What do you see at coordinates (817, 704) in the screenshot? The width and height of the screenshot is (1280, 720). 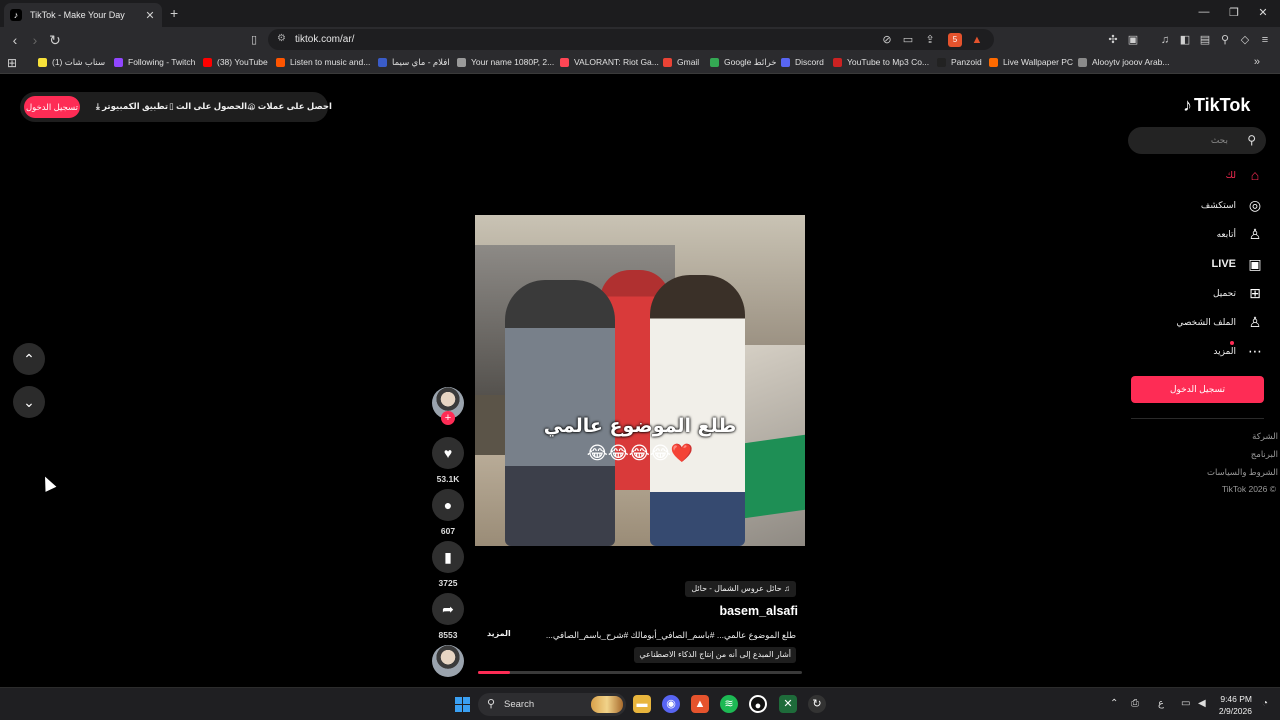 I see `app-icon: ↻` at bounding box center [817, 704].